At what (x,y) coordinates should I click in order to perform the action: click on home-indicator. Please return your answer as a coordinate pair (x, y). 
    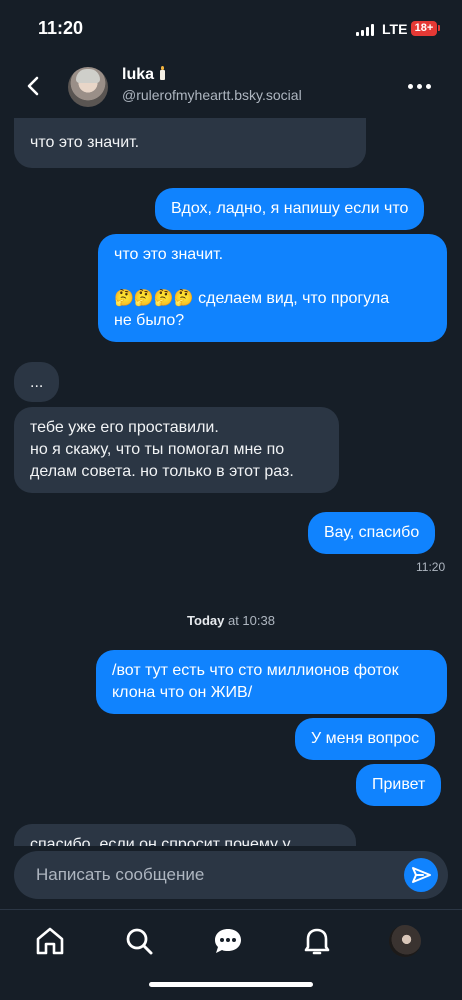
    Looking at the image, I should click on (231, 984).